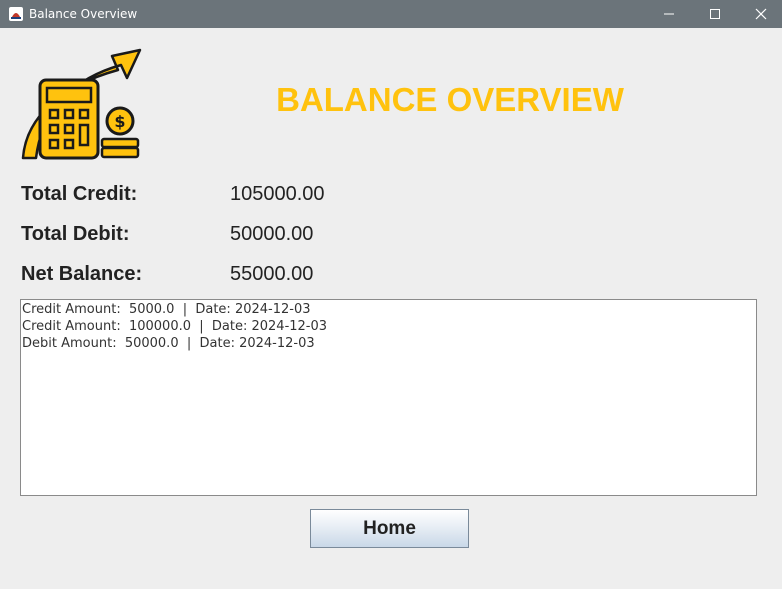  I want to click on maximize-icon, so click(715, 14).